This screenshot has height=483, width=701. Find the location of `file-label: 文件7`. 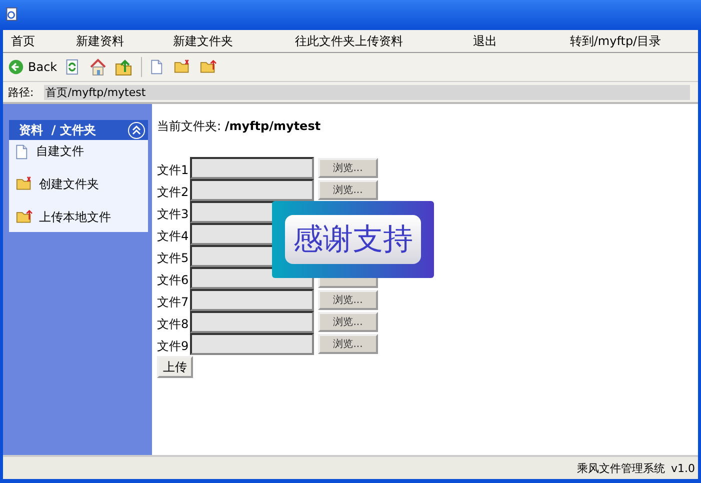

file-label: 文件7 is located at coordinates (173, 302).